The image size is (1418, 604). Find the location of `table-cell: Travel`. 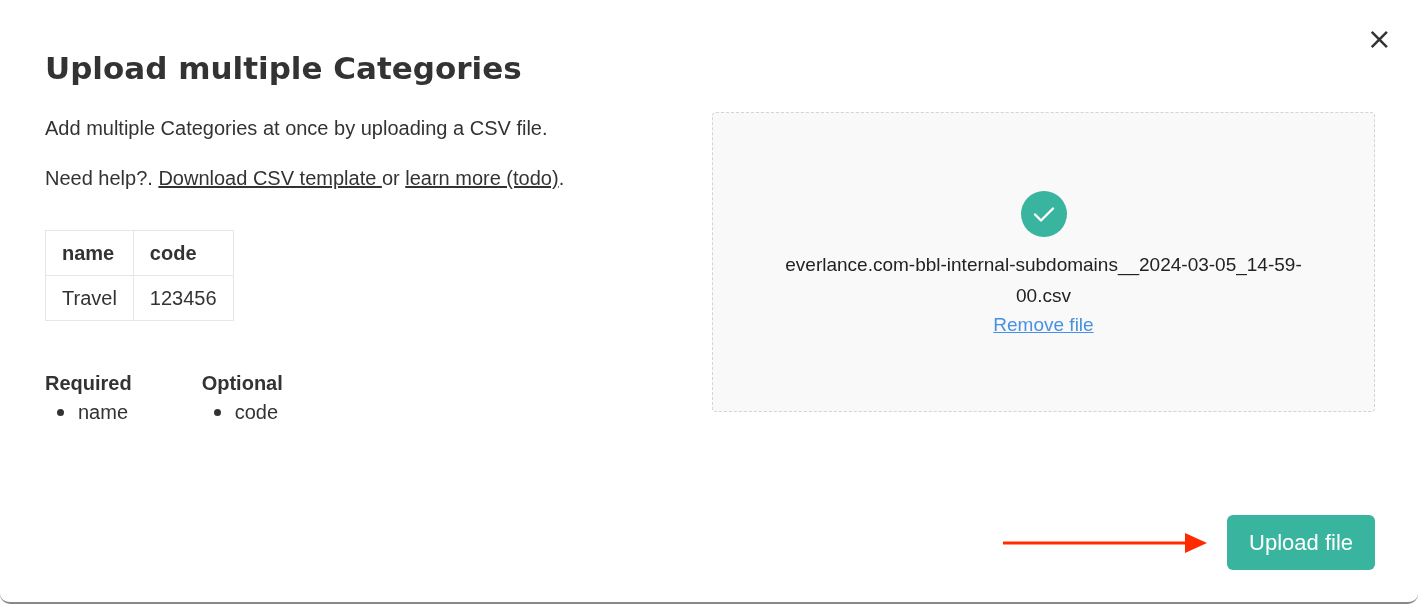

table-cell: Travel is located at coordinates (89, 298).